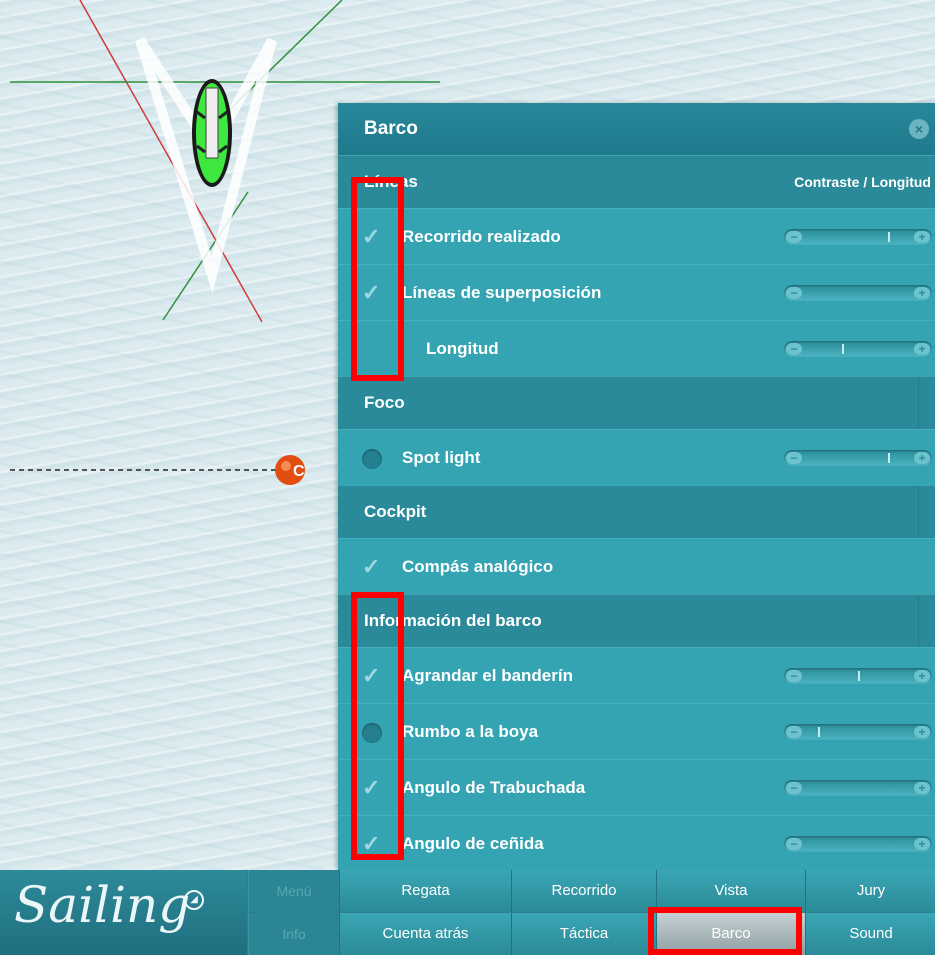 This screenshot has height=955, width=935. Describe the element at coordinates (194, 900) in the screenshot. I see `compass-logo-icon: ◢` at that location.